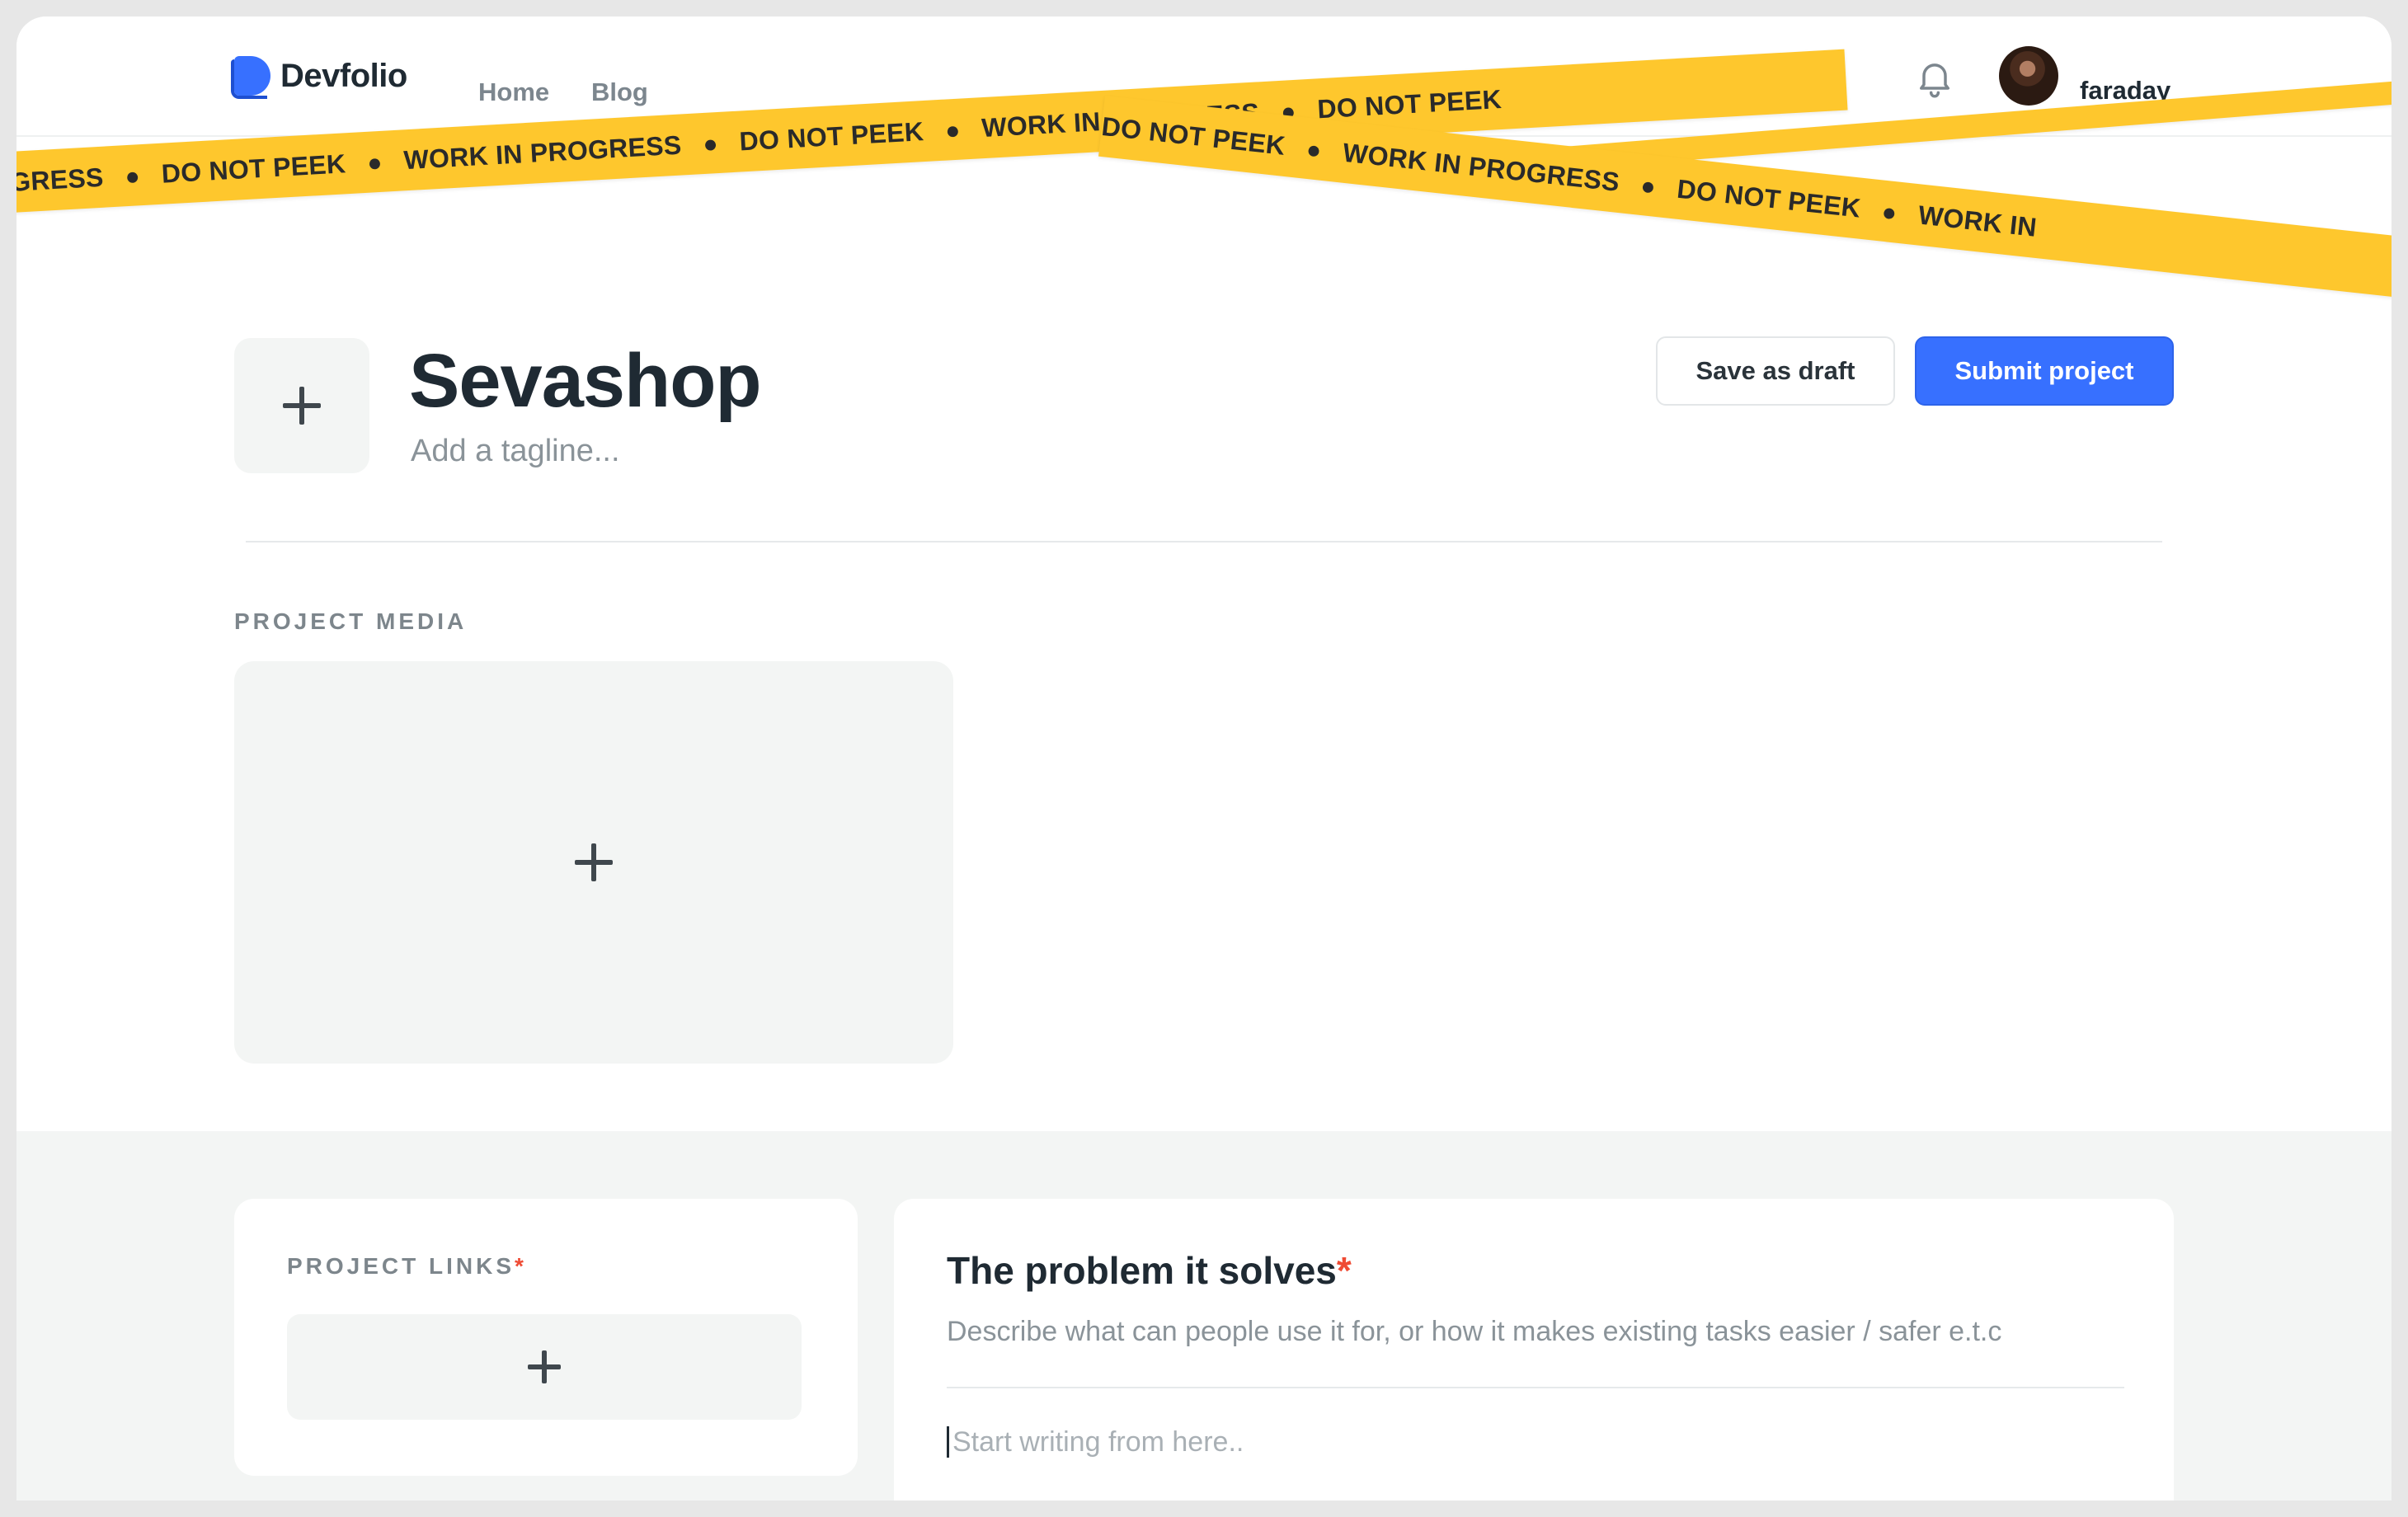  What do you see at coordinates (1978, 221) in the screenshot?
I see `tape-text: WORK IN` at bounding box center [1978, 221].